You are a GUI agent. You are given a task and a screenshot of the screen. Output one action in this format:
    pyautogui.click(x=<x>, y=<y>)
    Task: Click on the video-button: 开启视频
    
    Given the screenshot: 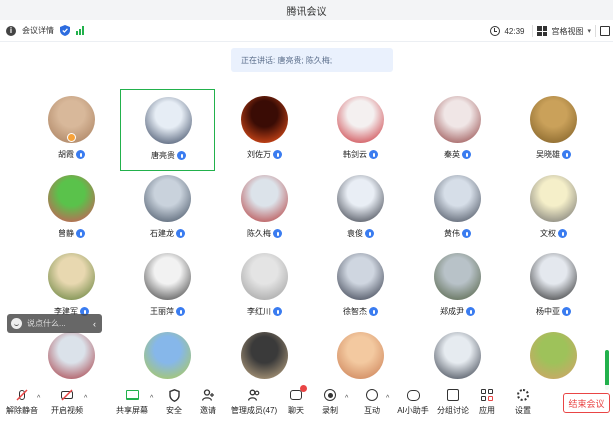 What is the action you would take?
    pyautogui.click(x=67, y=404)
    